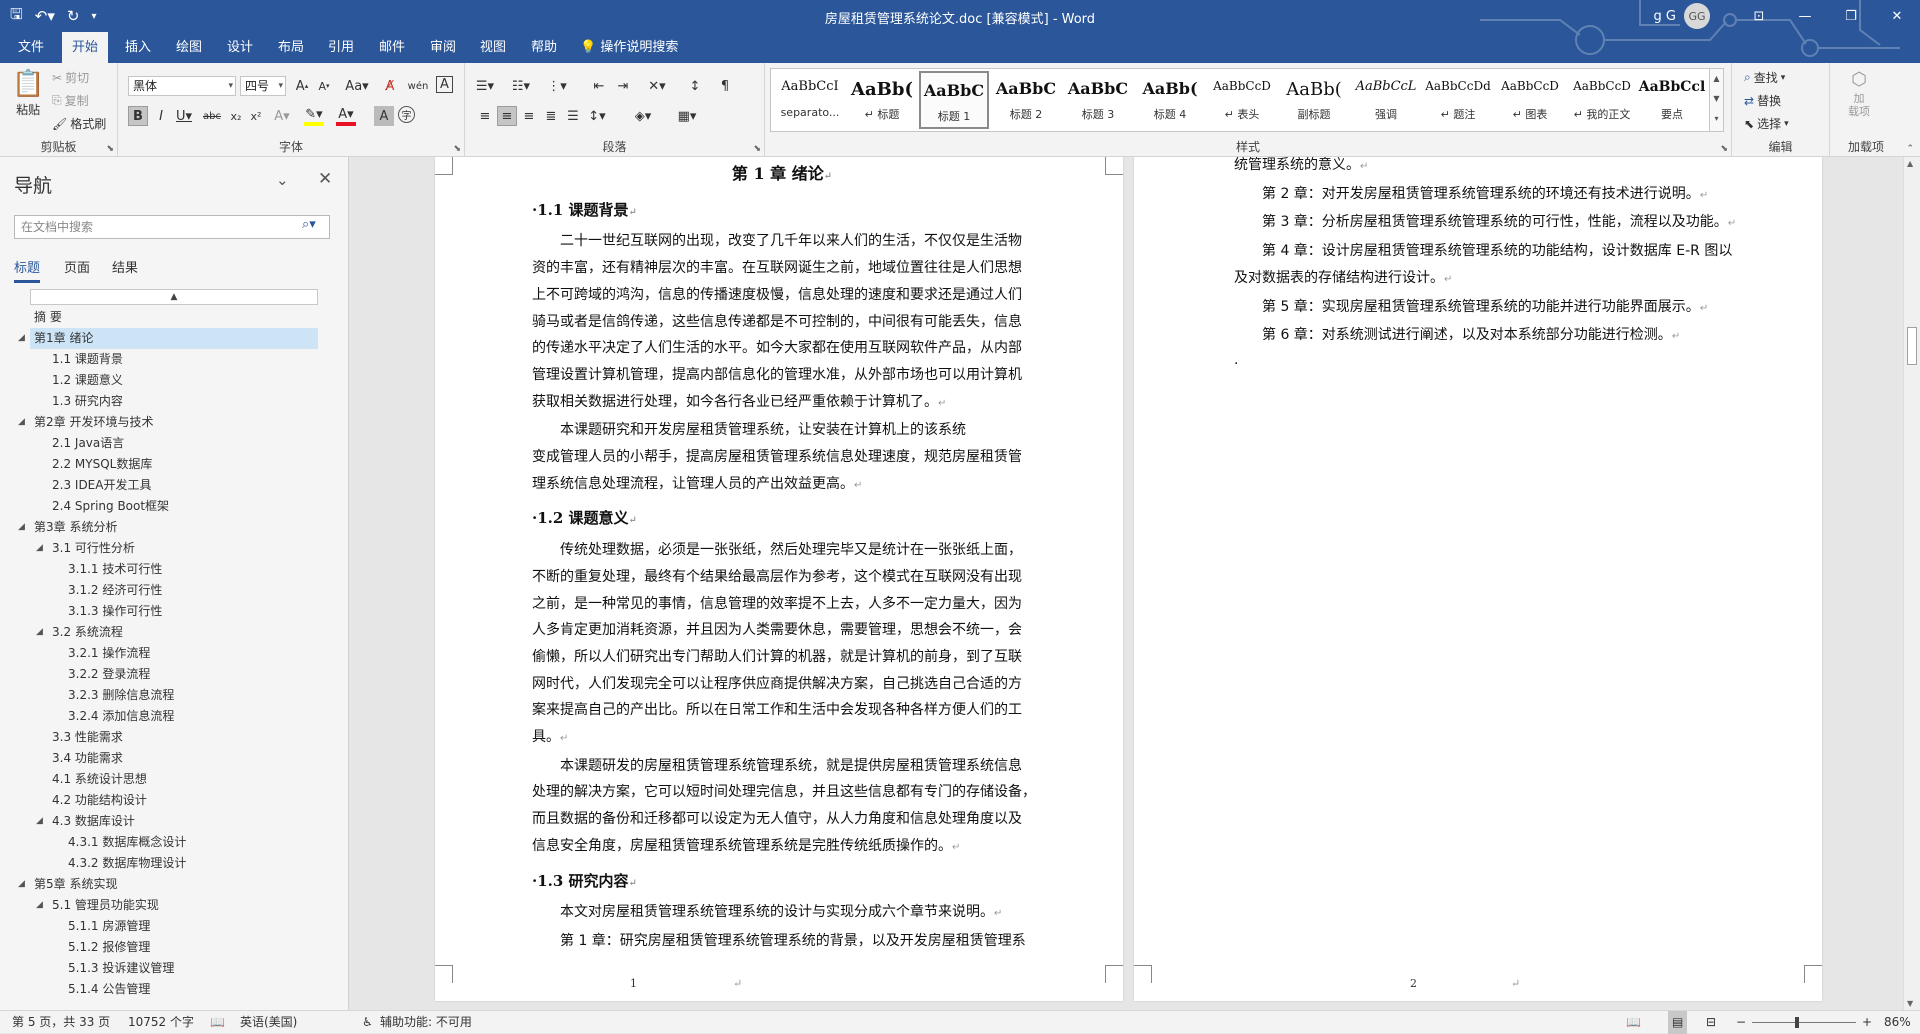 The image size is (1920, 1034). Describe the element at coordinates (85, 47) in the screenshot. I see `tab-home: 开始` at that location.